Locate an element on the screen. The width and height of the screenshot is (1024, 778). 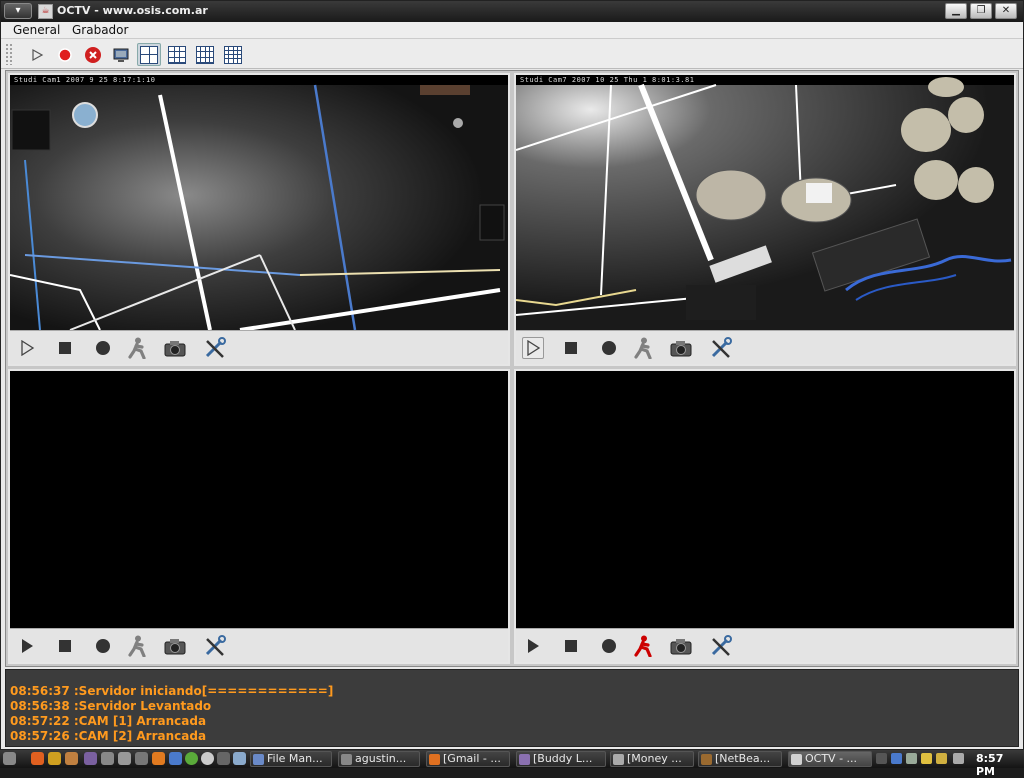
layout-4x3-button is located at coordinates (205, 54).